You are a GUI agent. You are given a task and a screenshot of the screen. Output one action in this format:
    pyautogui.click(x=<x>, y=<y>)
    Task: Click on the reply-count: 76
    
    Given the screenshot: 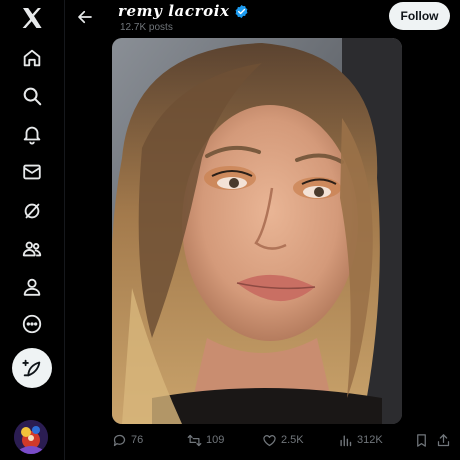 What is the action you would take?
    pyautogui.click(x=137, y=440)
    